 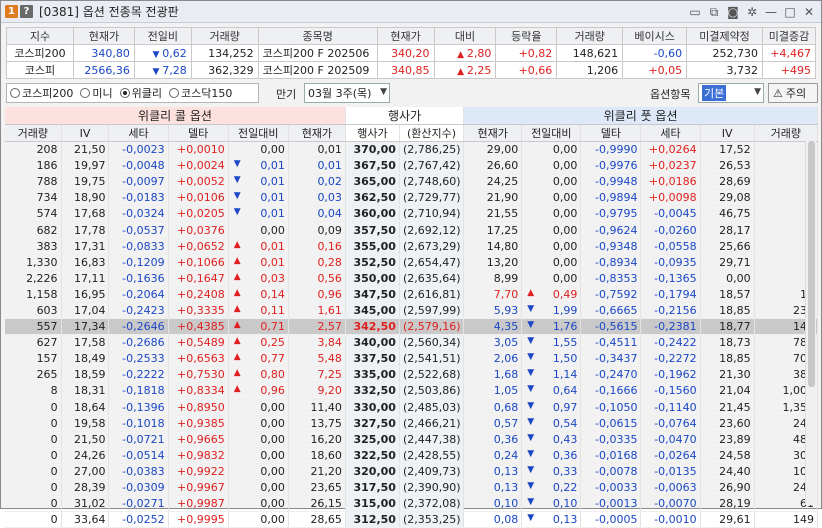 What do you see at coordinates (727, 278) in the screenshot?
I see `put-iv: 0,00` at bounding box center [727, 278].